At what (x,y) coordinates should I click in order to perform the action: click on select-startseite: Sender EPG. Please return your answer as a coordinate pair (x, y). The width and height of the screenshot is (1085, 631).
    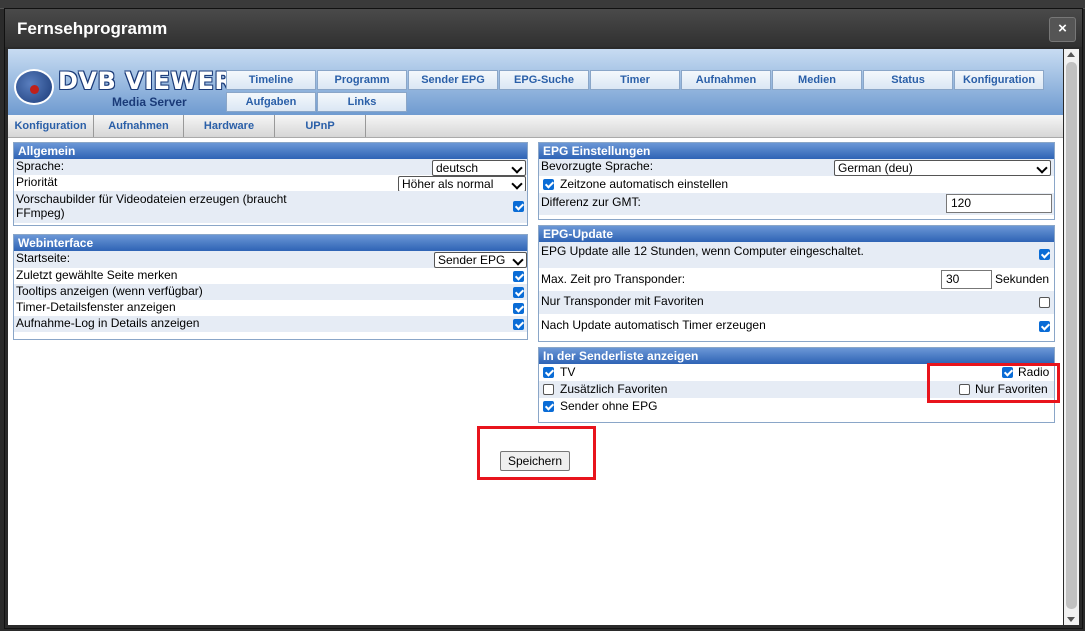
    Looking at the image, I should click on (480, 260).